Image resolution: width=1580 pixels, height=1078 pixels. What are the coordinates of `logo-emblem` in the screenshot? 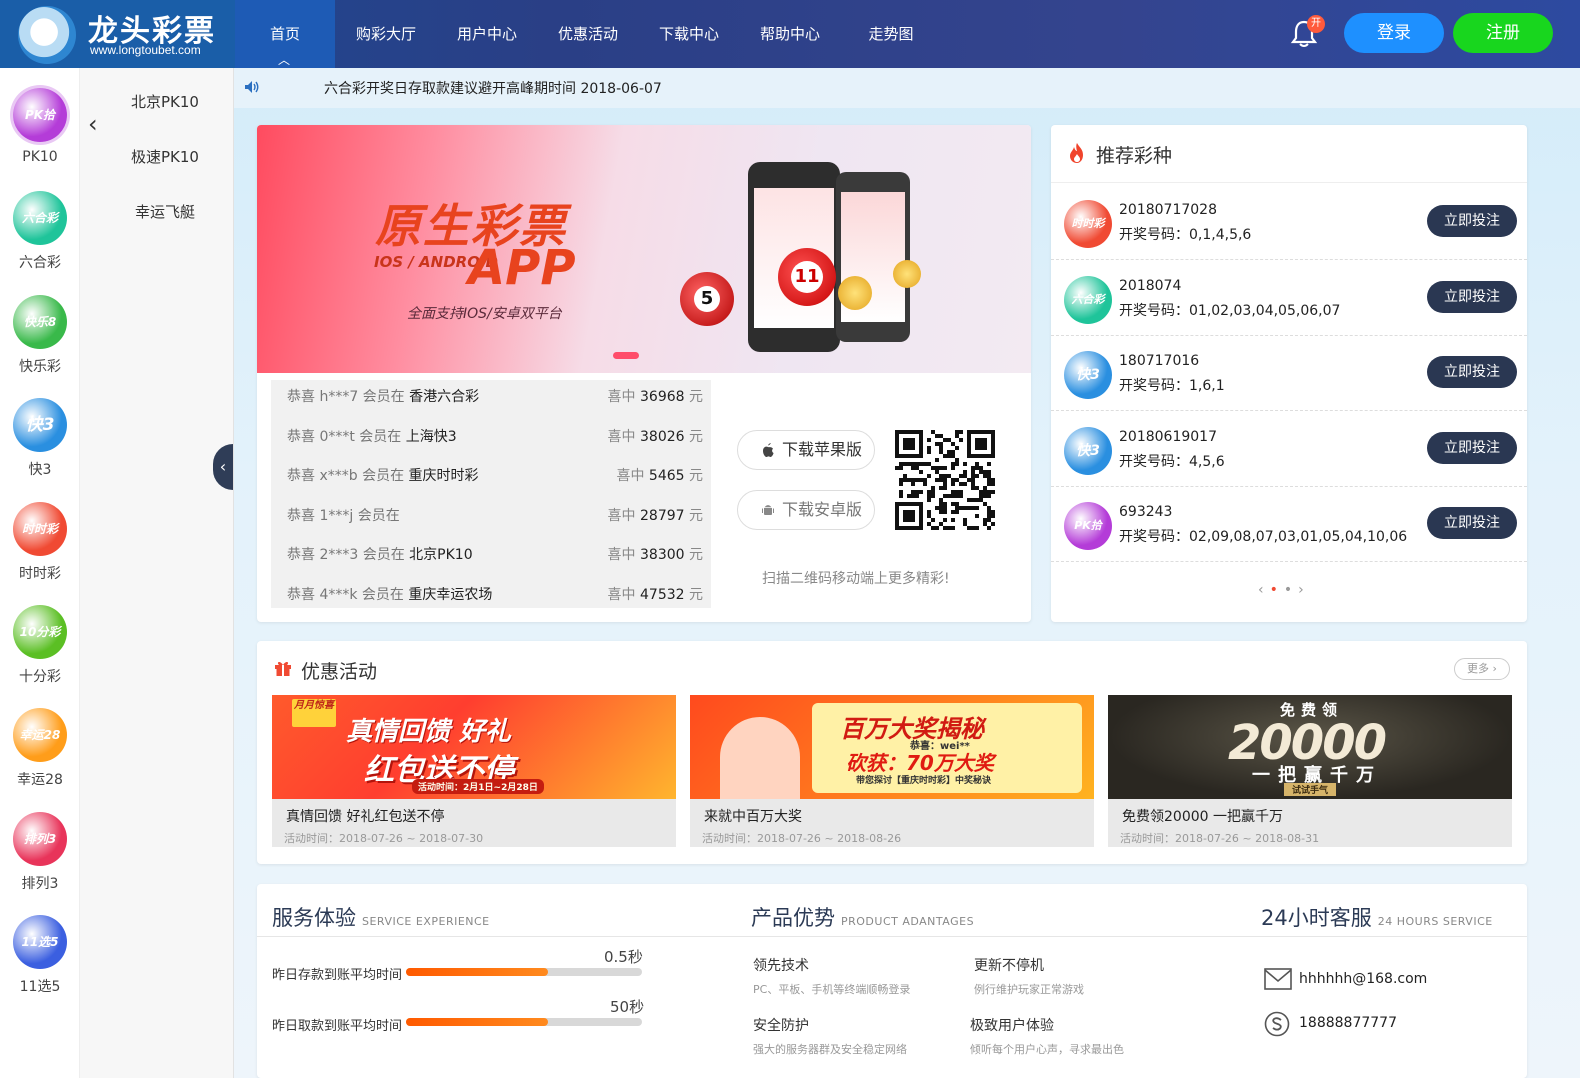 It's located at (47, 35).